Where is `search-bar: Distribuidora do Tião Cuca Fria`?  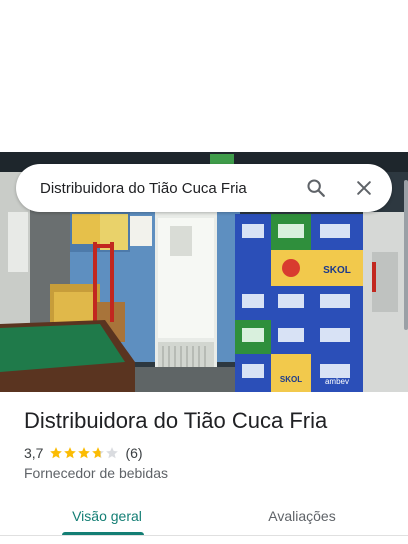
search-bar: Distribuidora do Tião Cuca Fria is located at coordinates (204, 188).